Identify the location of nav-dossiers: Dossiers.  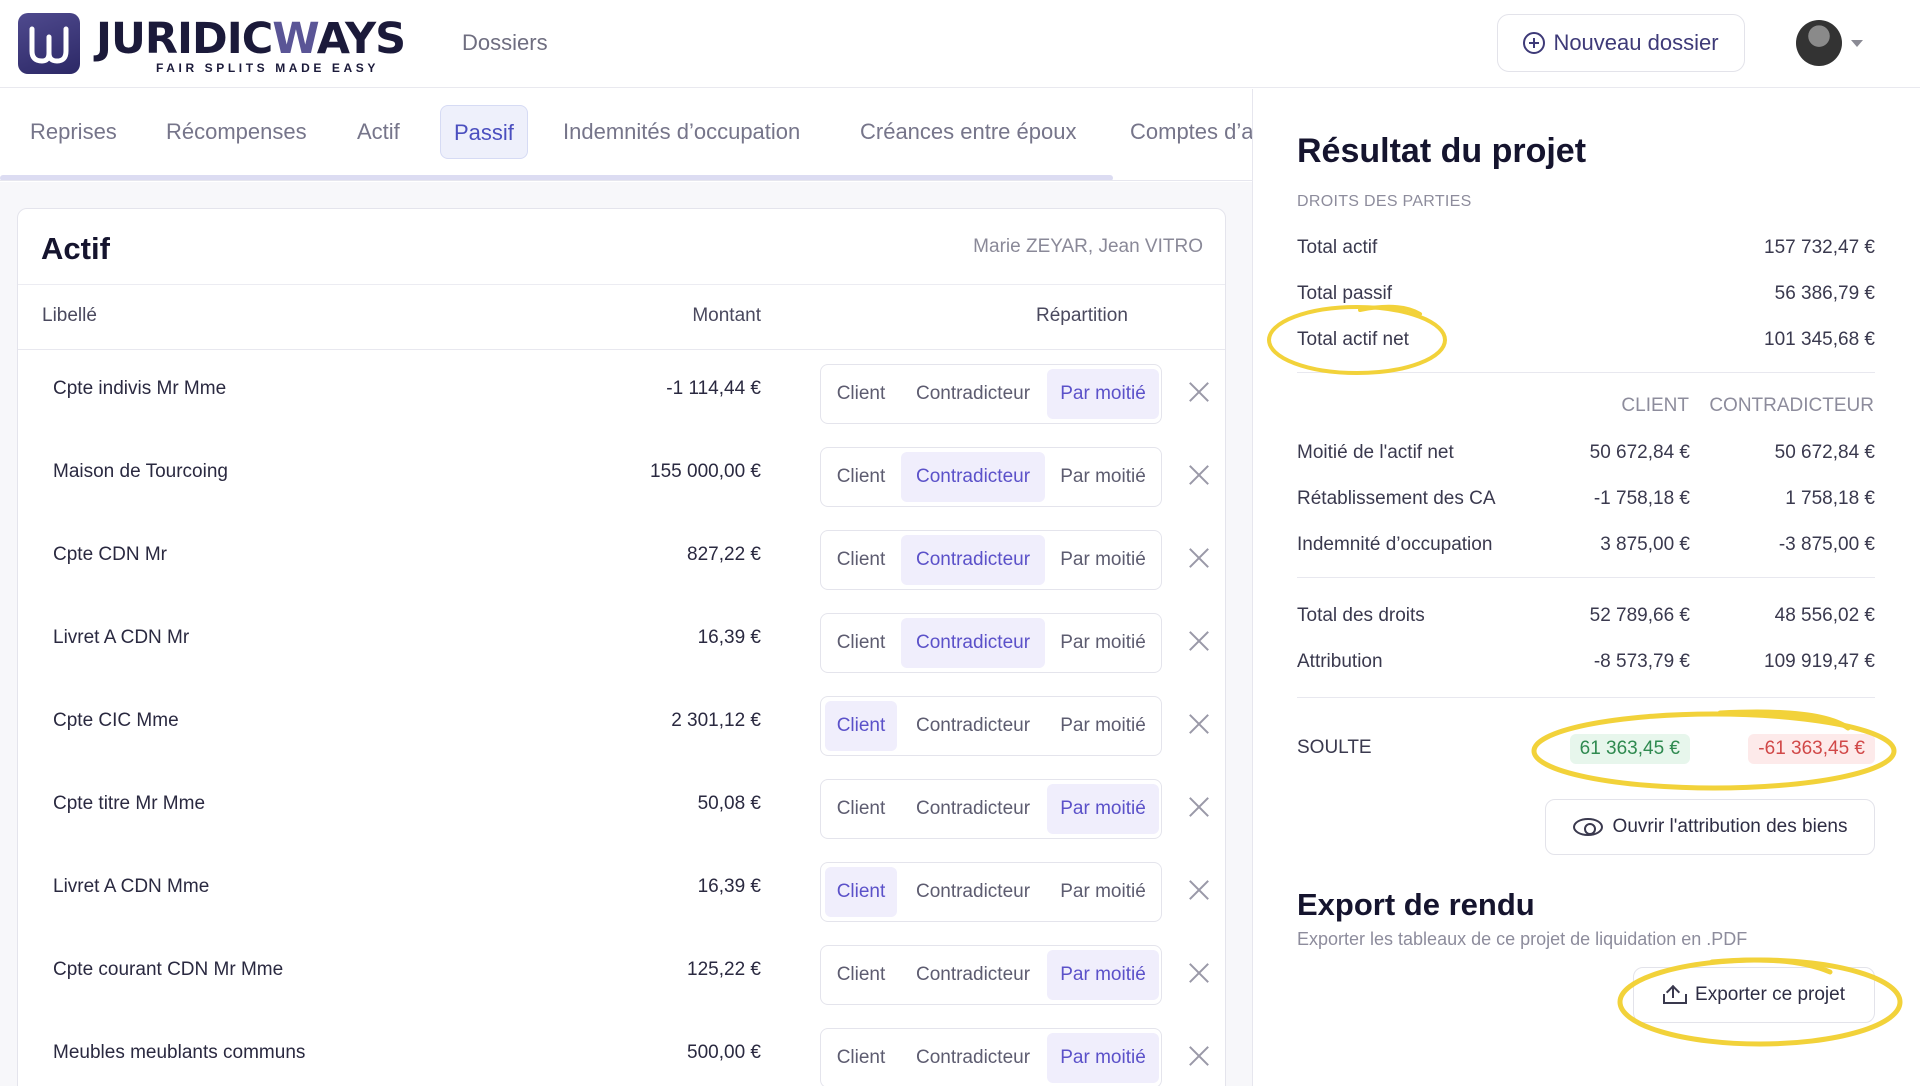
(505, 43).